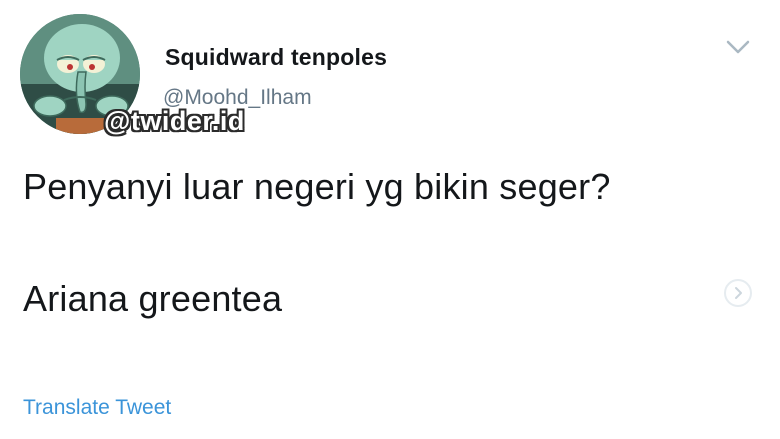  I want to click on watermark: @twider.id, so click(174, 121).